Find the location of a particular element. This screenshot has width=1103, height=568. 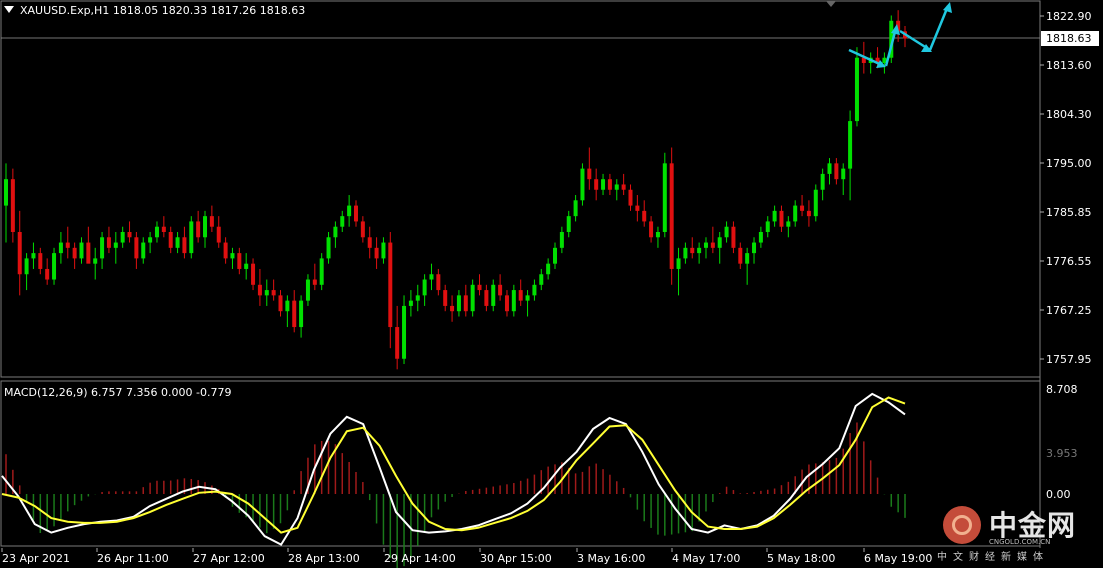

price-label: 1776.55 is located at coordinates (1069, 261).